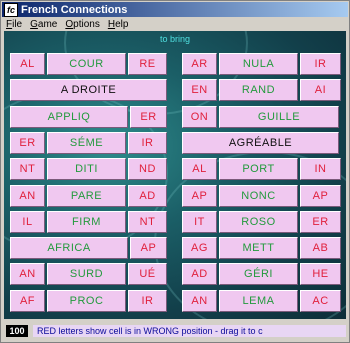  I want to click on word-tile: NULA, so click(258, 64).